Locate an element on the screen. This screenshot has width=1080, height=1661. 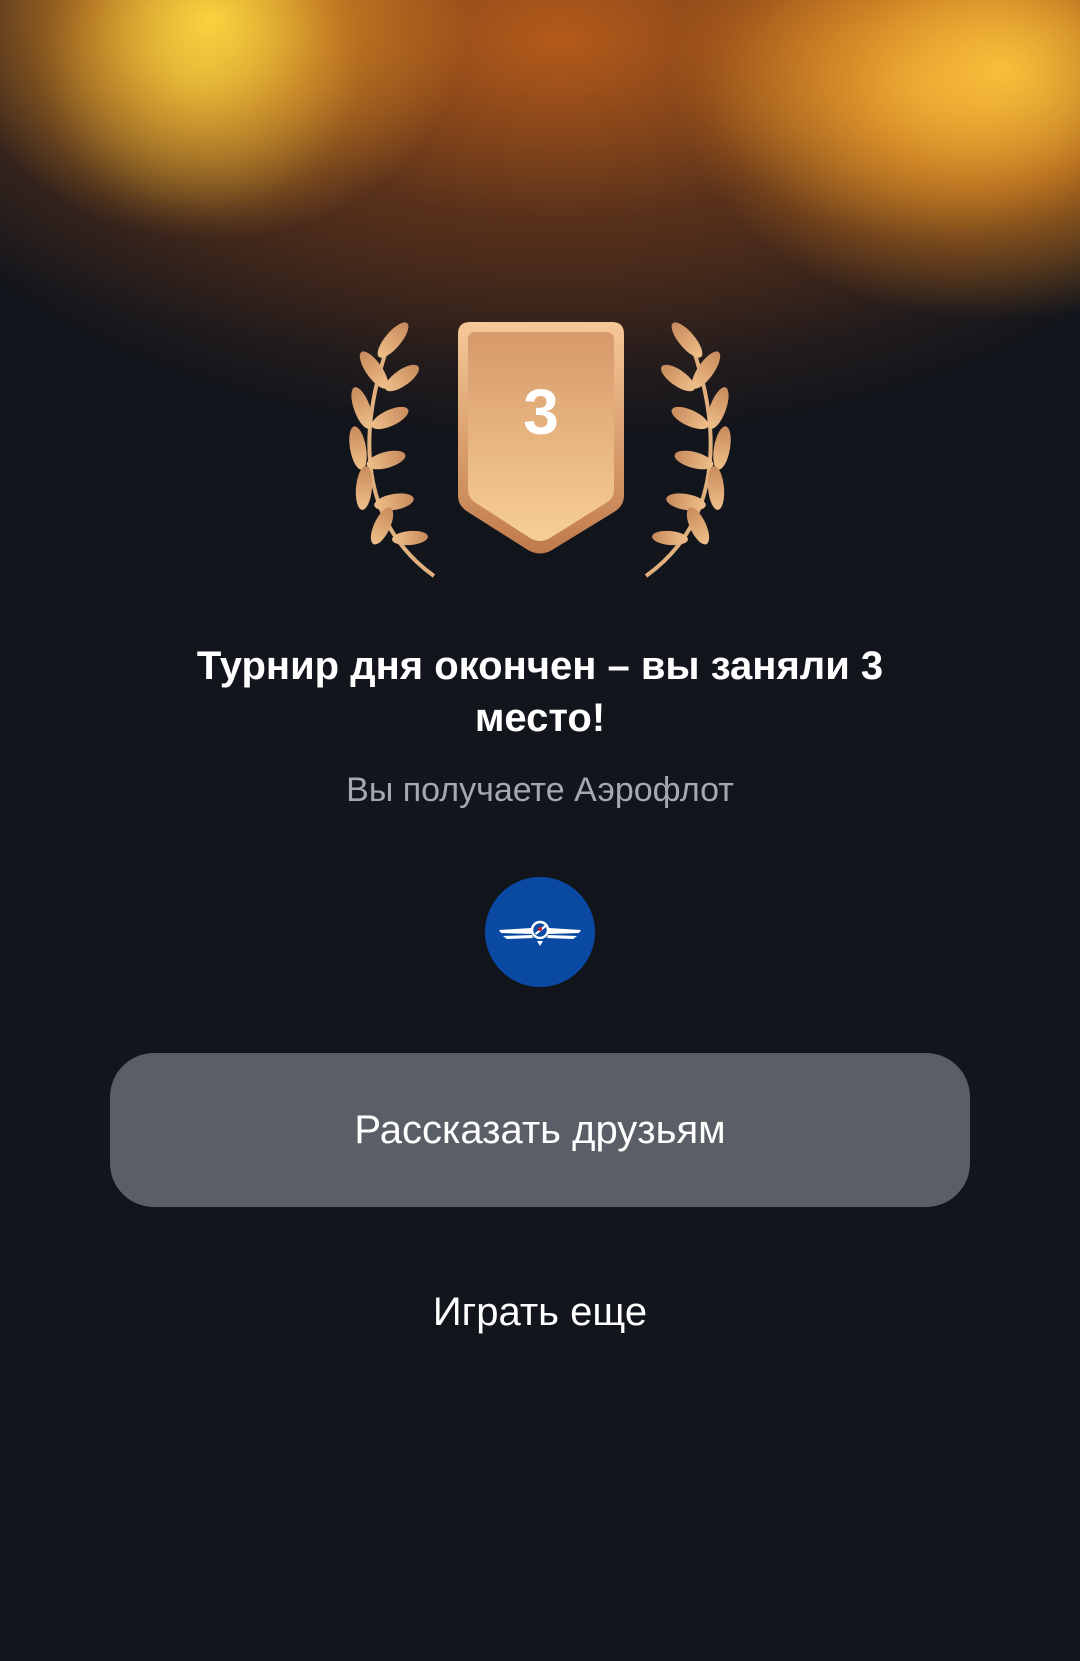
third-place-award: 3 is located at coordinates (540, 440).